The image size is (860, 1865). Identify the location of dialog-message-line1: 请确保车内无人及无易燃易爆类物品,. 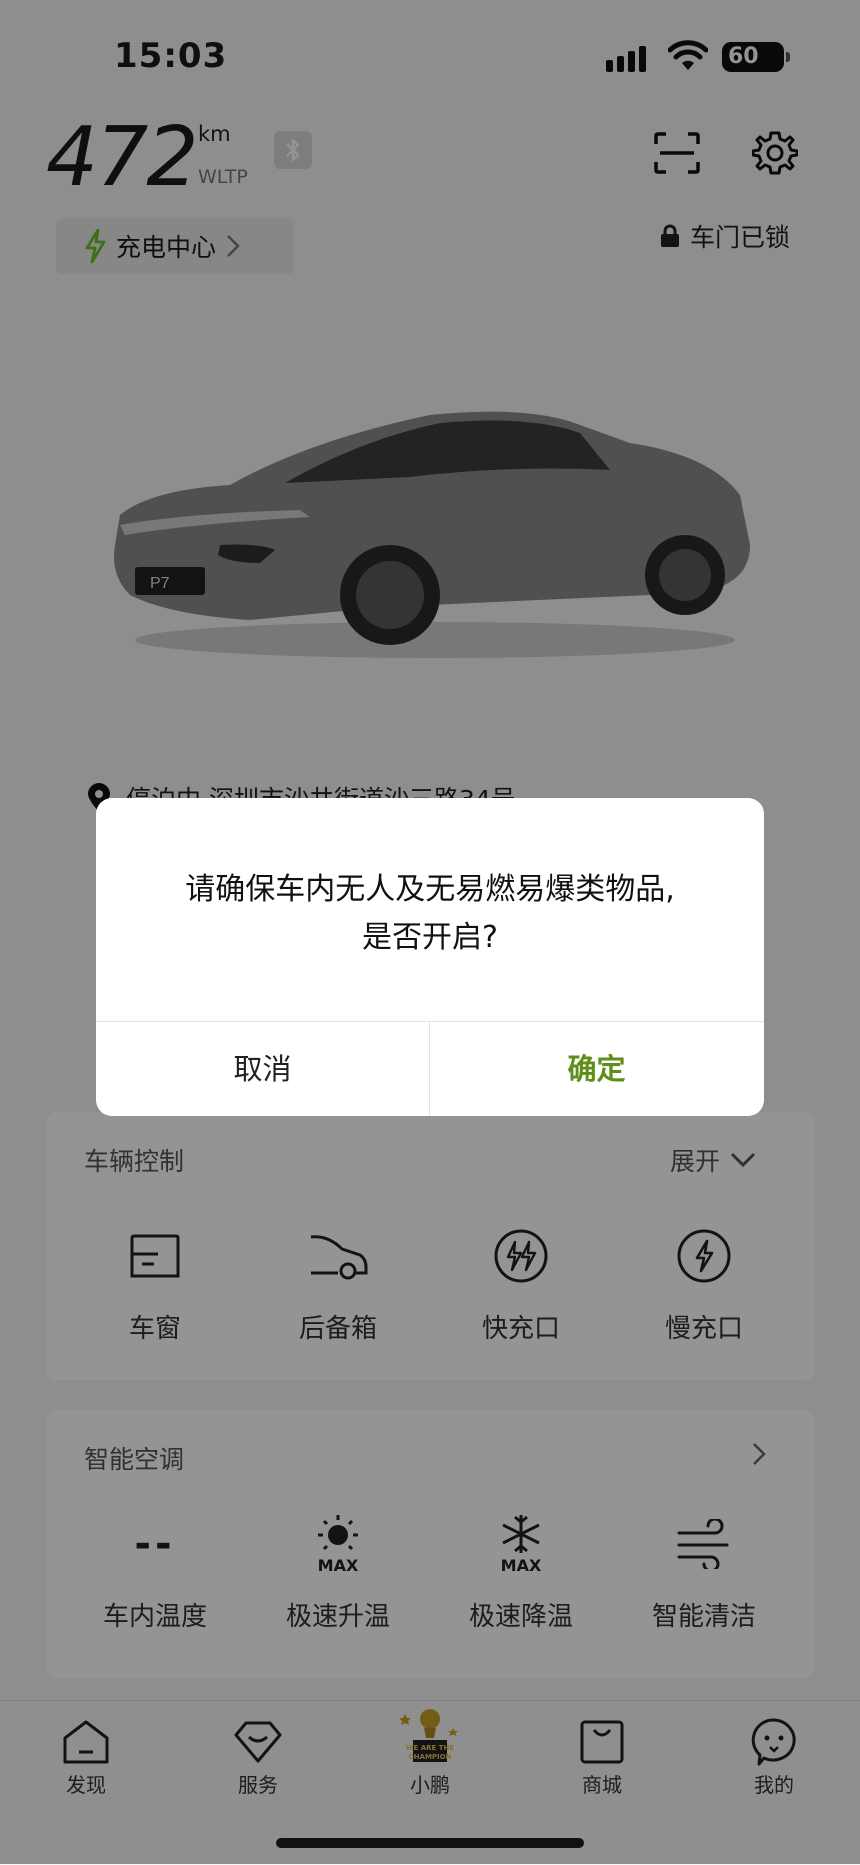
(430, 889).